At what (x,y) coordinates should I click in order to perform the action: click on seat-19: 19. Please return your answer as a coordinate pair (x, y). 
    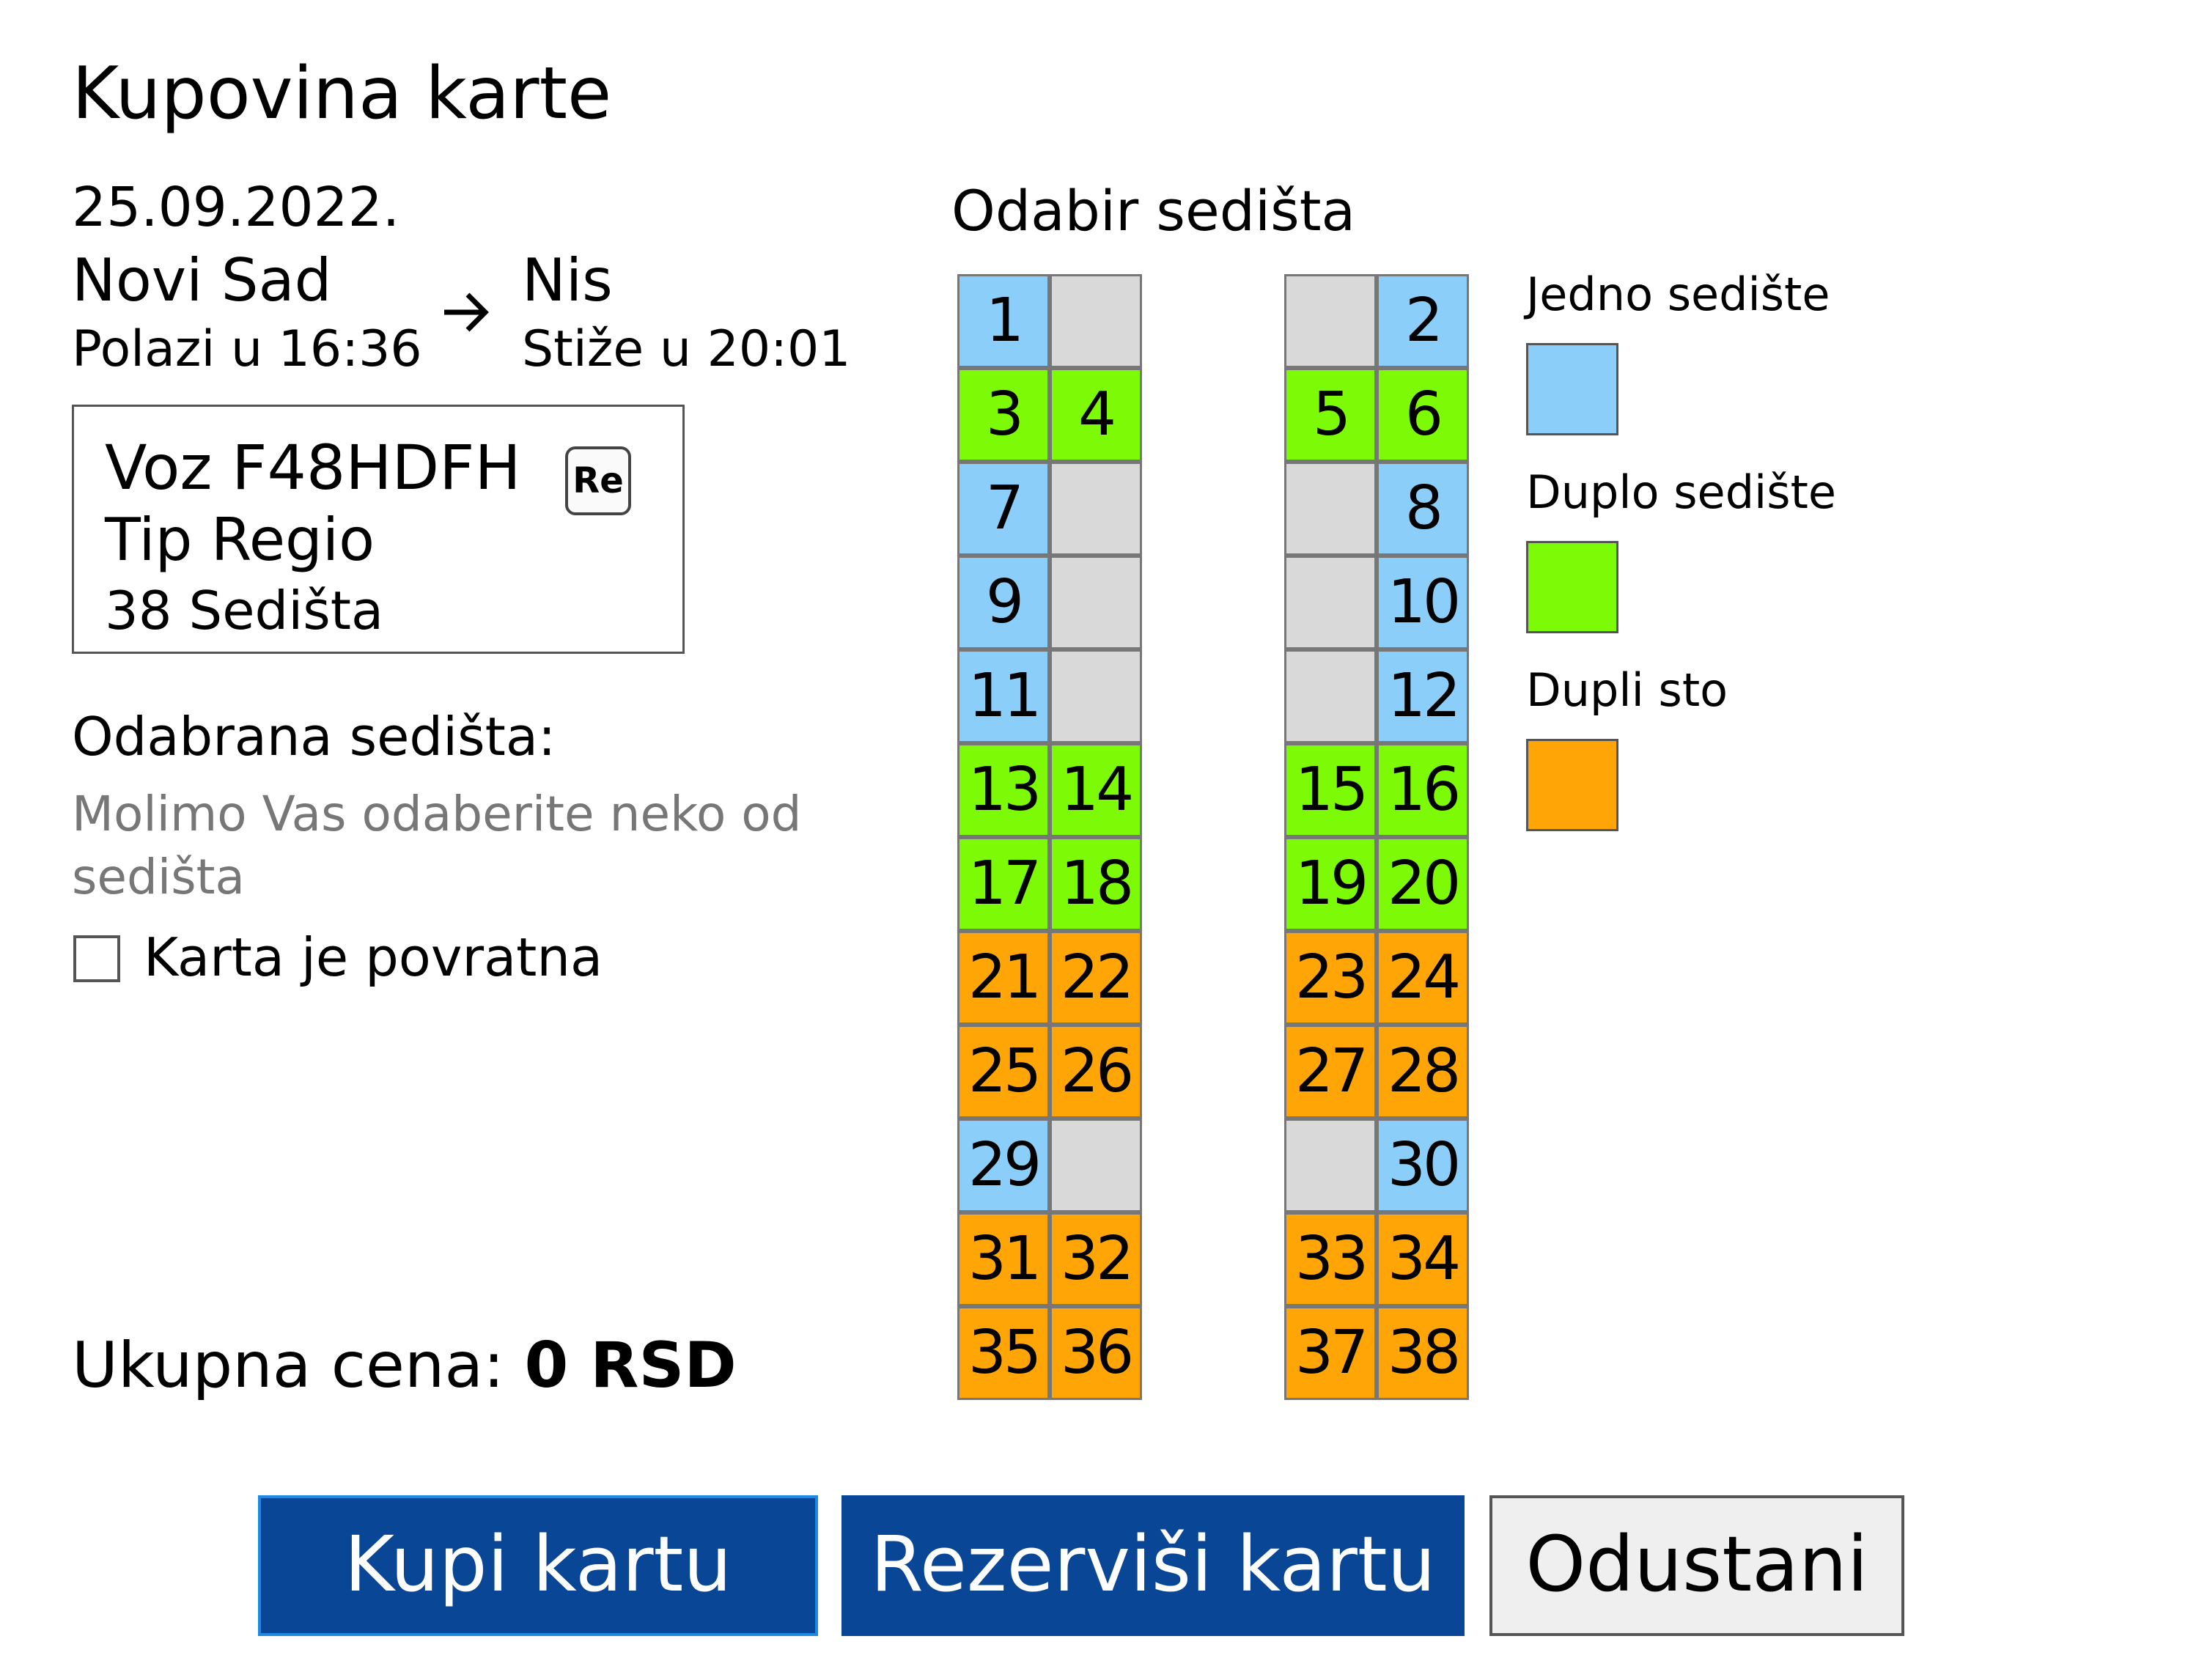
    Looking at the image, I should click on (1330, 884).